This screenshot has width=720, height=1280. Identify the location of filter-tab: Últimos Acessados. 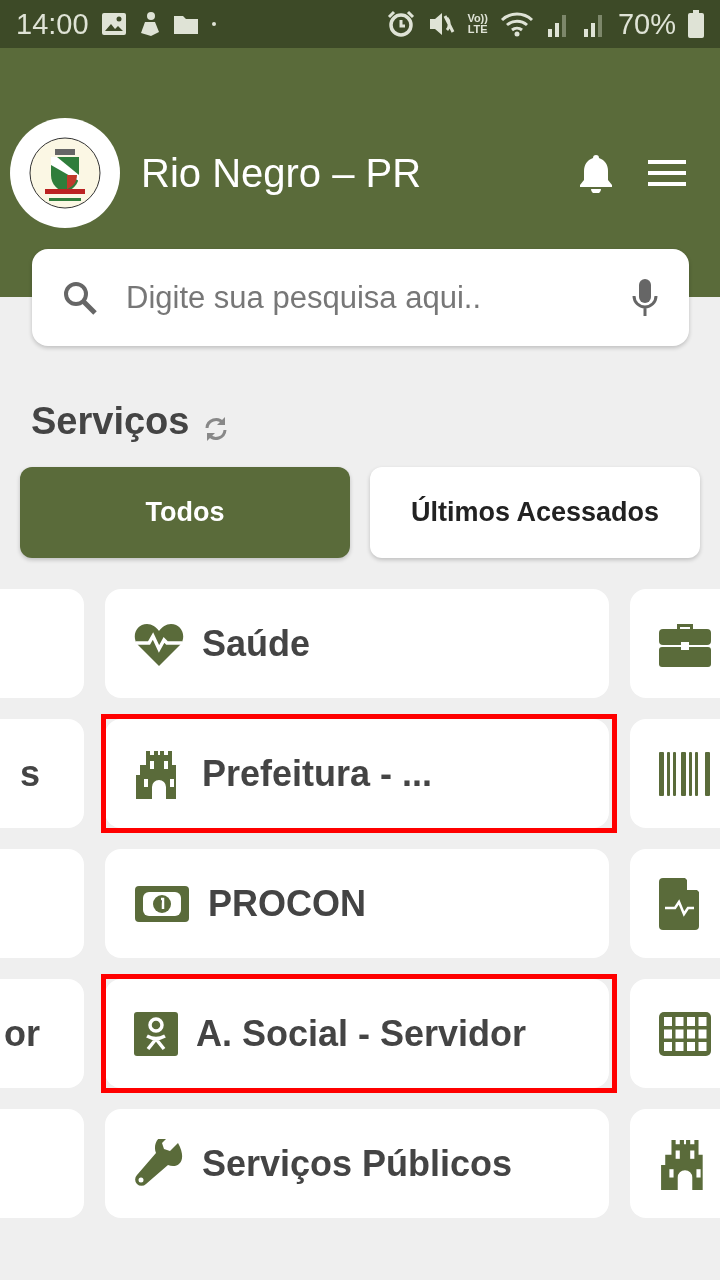
(535, 512).